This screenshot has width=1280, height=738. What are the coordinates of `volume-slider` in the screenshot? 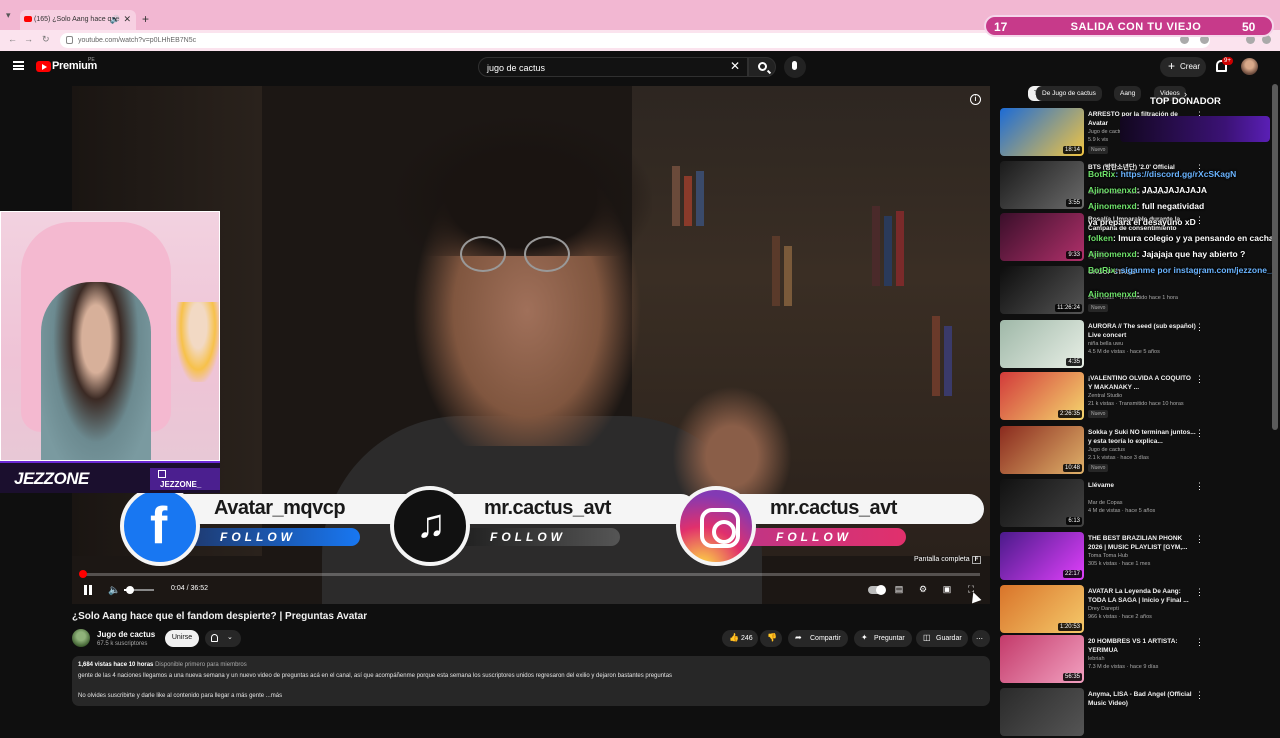 It's located at (139, 590).